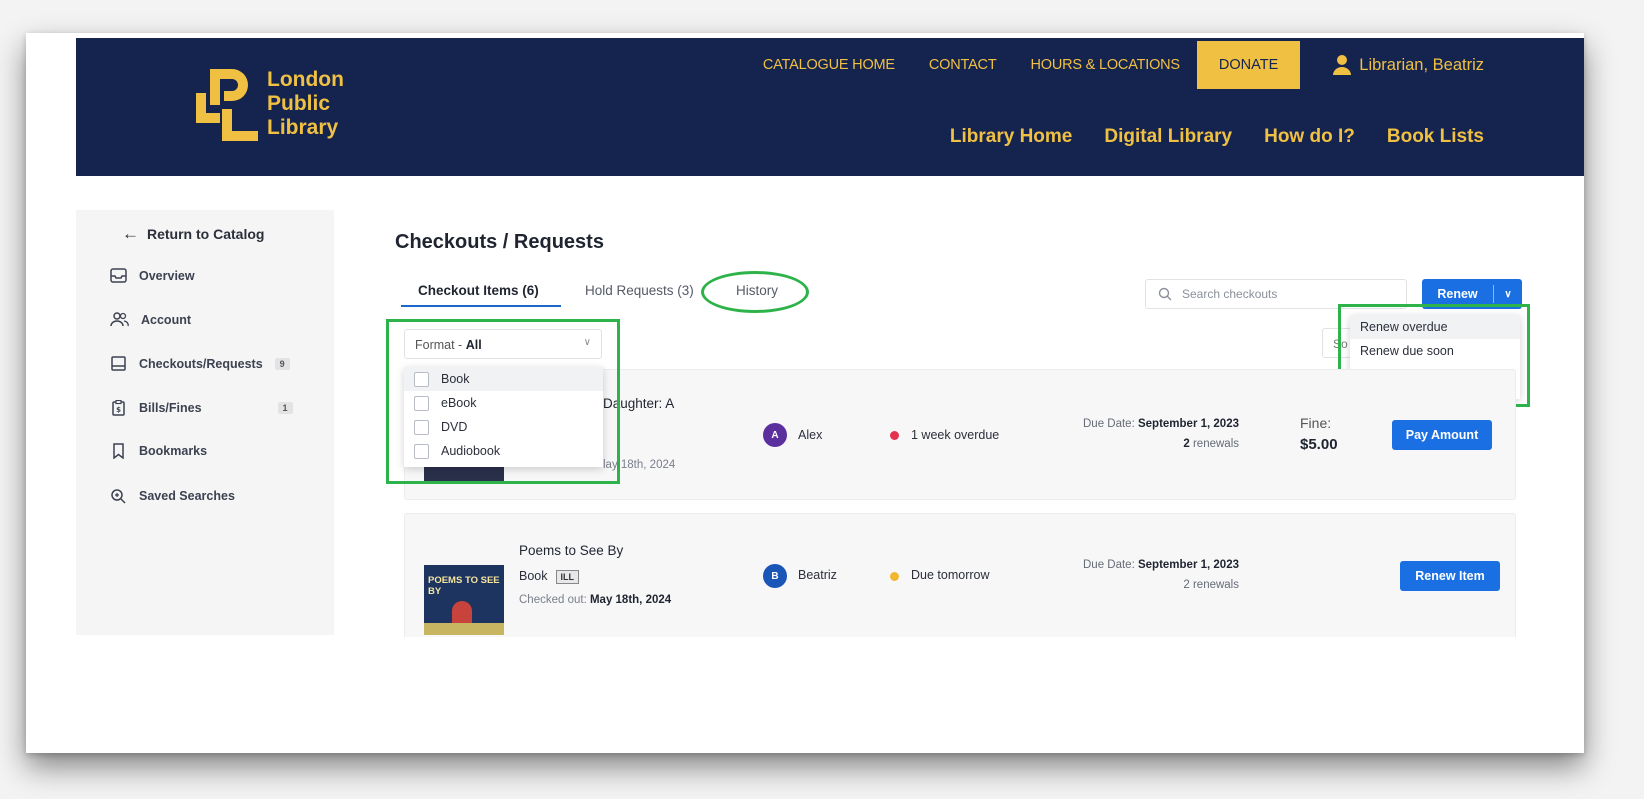 This screenshot has width=1644, height=799. Describe the element at coordinates (503, 401) in the screenshot. I see `format-filter-highlight-box` at that location.